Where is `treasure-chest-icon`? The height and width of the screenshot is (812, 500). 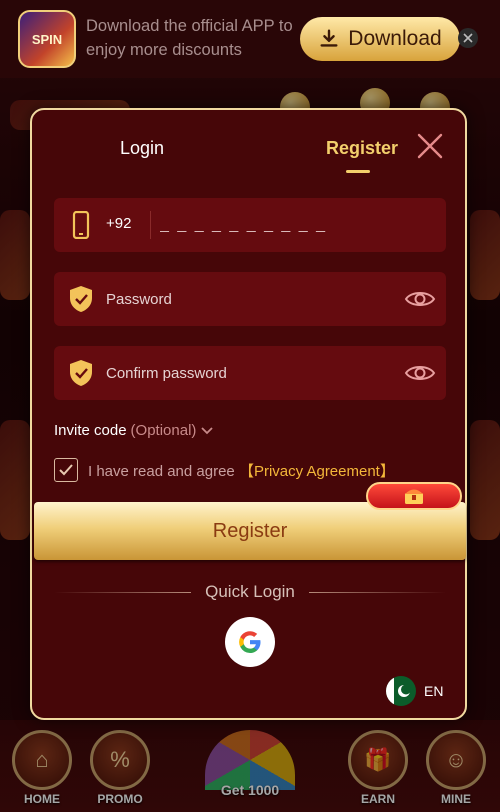 treasure-chest-icon is located at coordinates (414, 496).